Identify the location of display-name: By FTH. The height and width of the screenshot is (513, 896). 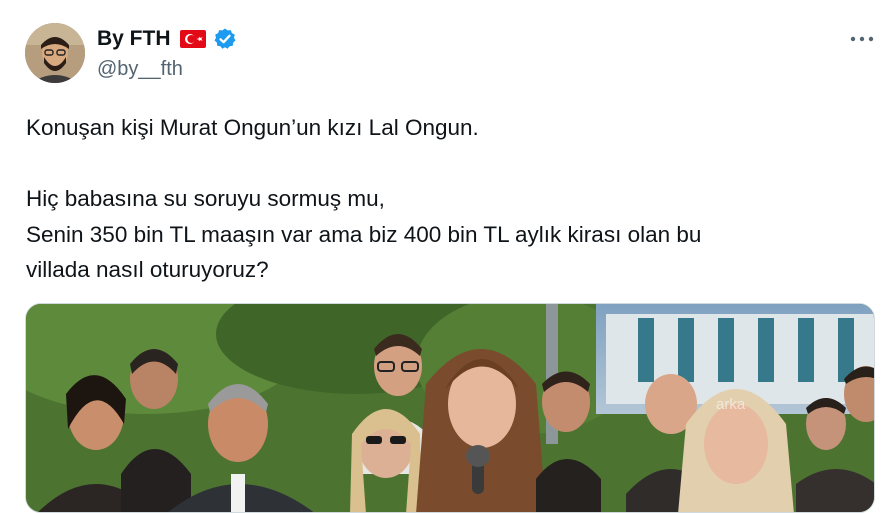
(134, 39).